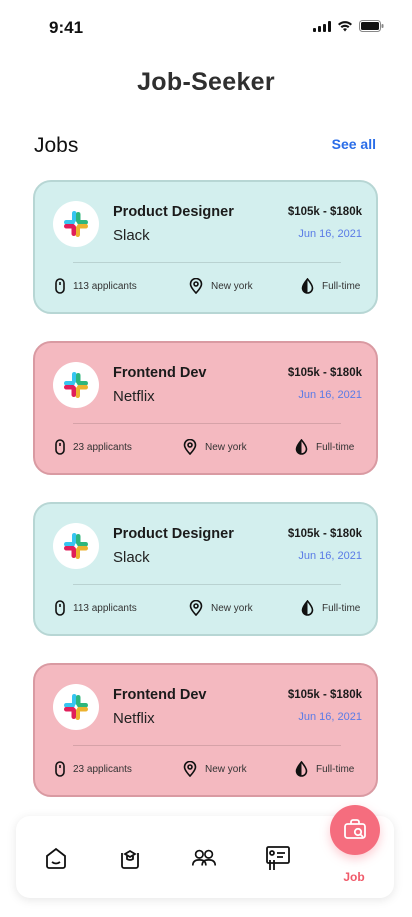 Image resolution: width=412 pixels, height=917 pixels. Describe the element at coordinates (130, 858) in the screenshot. I see `graduation-icon` at that location.